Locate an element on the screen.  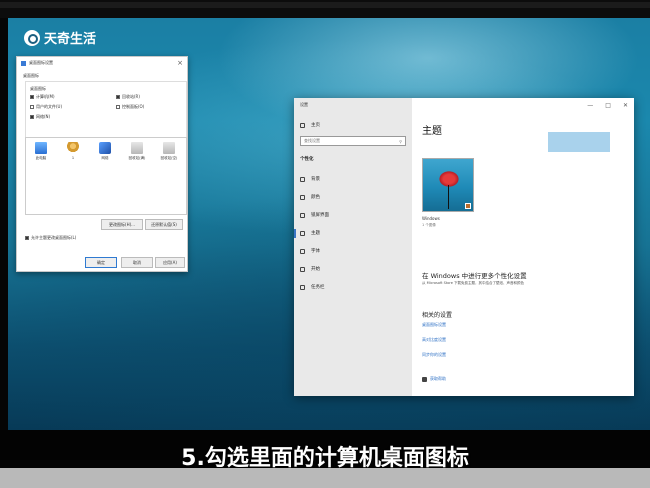
checkbox-network: 网络(N) is located at coordinates (40, 117).